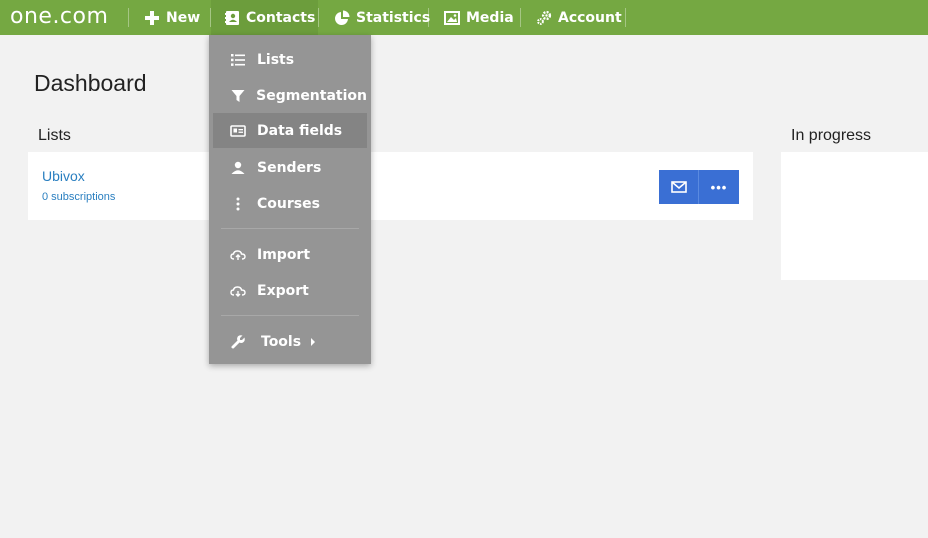 This screenshot has height=538, width=928. I want to click on list-card: Ubivox 0 subscriptions •••, so click(390, 186).